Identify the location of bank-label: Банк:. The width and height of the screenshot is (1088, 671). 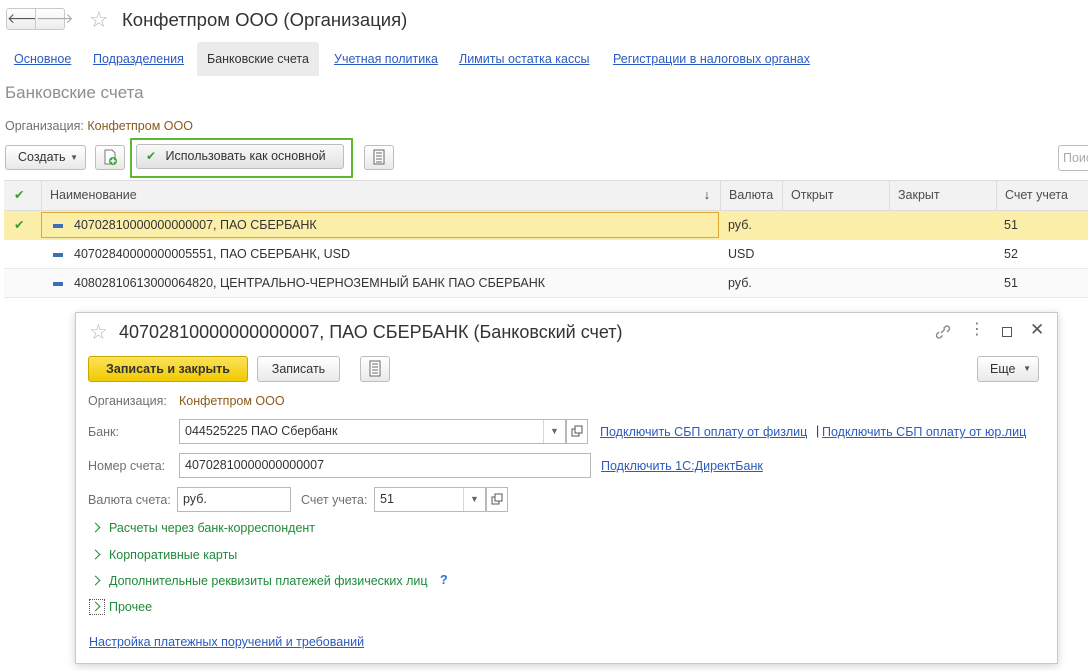
(103, 432).